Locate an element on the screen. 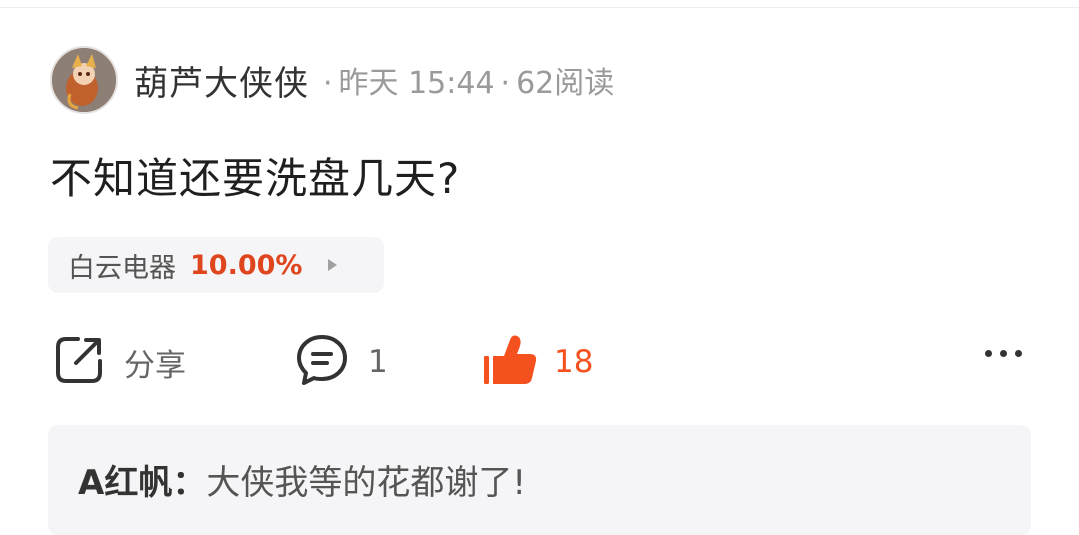 This screenshot has width=1079, height=535. post-header: 葫芦大侠侠 · 昨天 15:44 · 62阅读 is located at coordinates (332, 80).